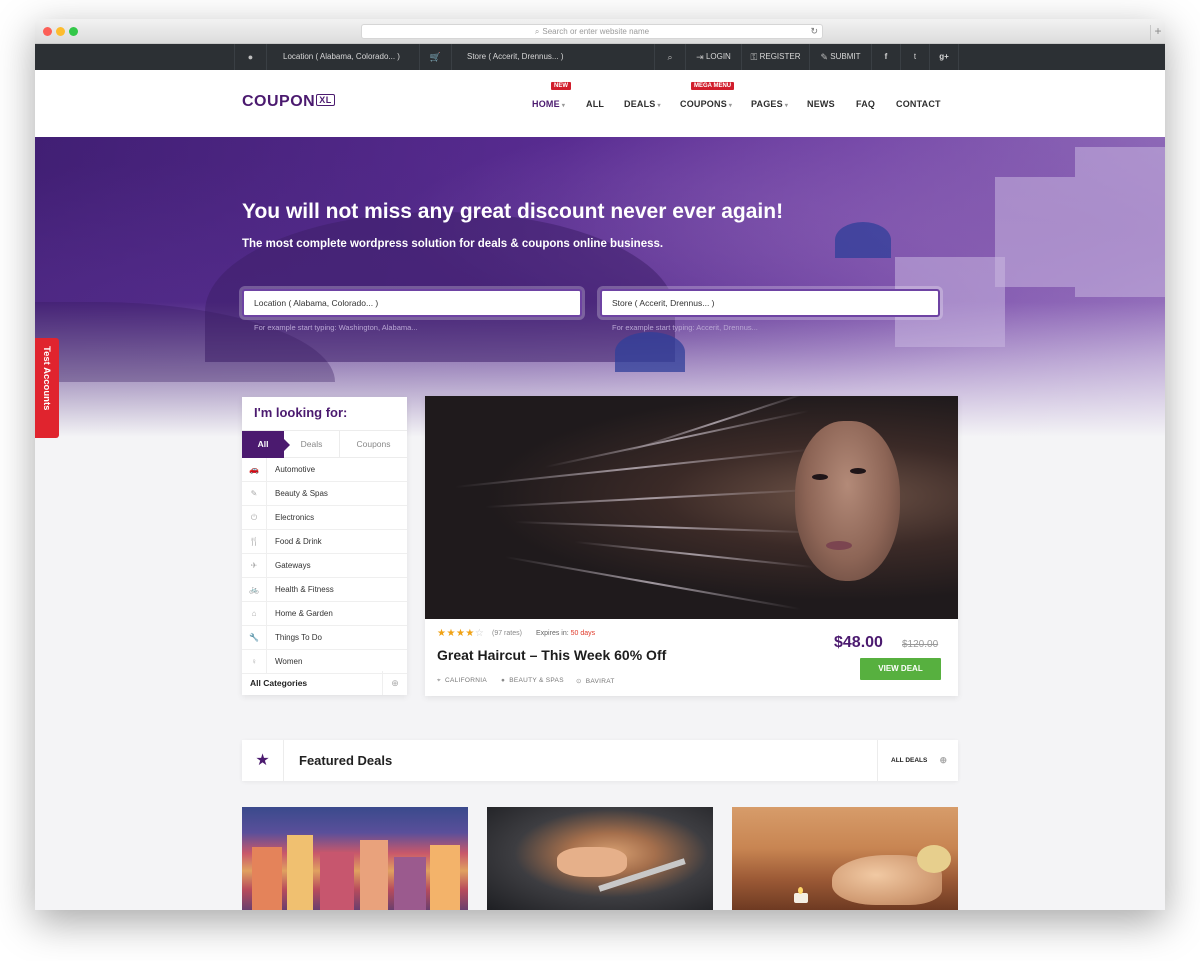  What do you see at coordinates (583, 633) in the screenshot?
I see `expires-value: 50 days` at bounding box center [583, 633].